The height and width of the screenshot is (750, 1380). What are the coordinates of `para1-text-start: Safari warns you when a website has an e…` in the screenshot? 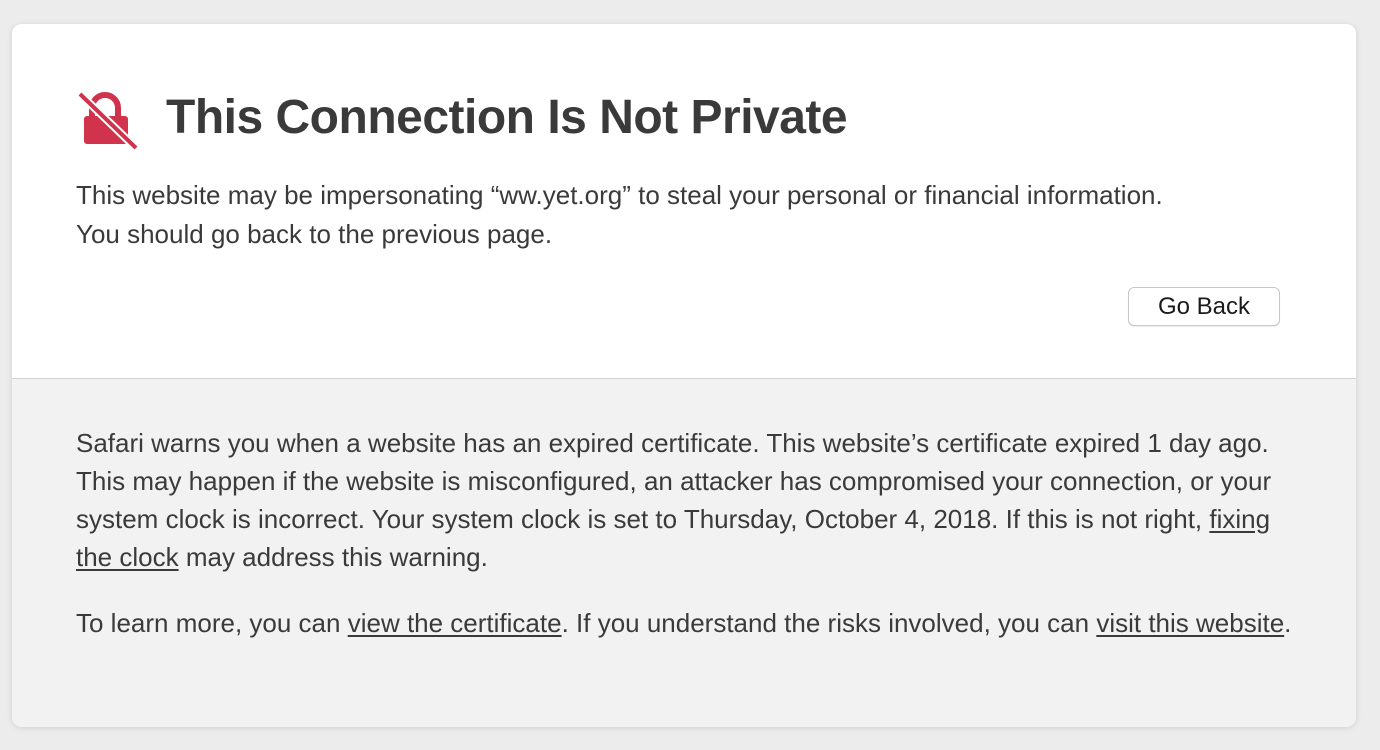 It's located at (674, 481).